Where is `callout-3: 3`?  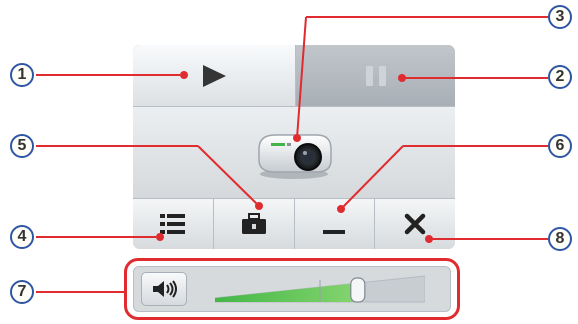
callout-3: 3 is located at coordinates (560, 17).